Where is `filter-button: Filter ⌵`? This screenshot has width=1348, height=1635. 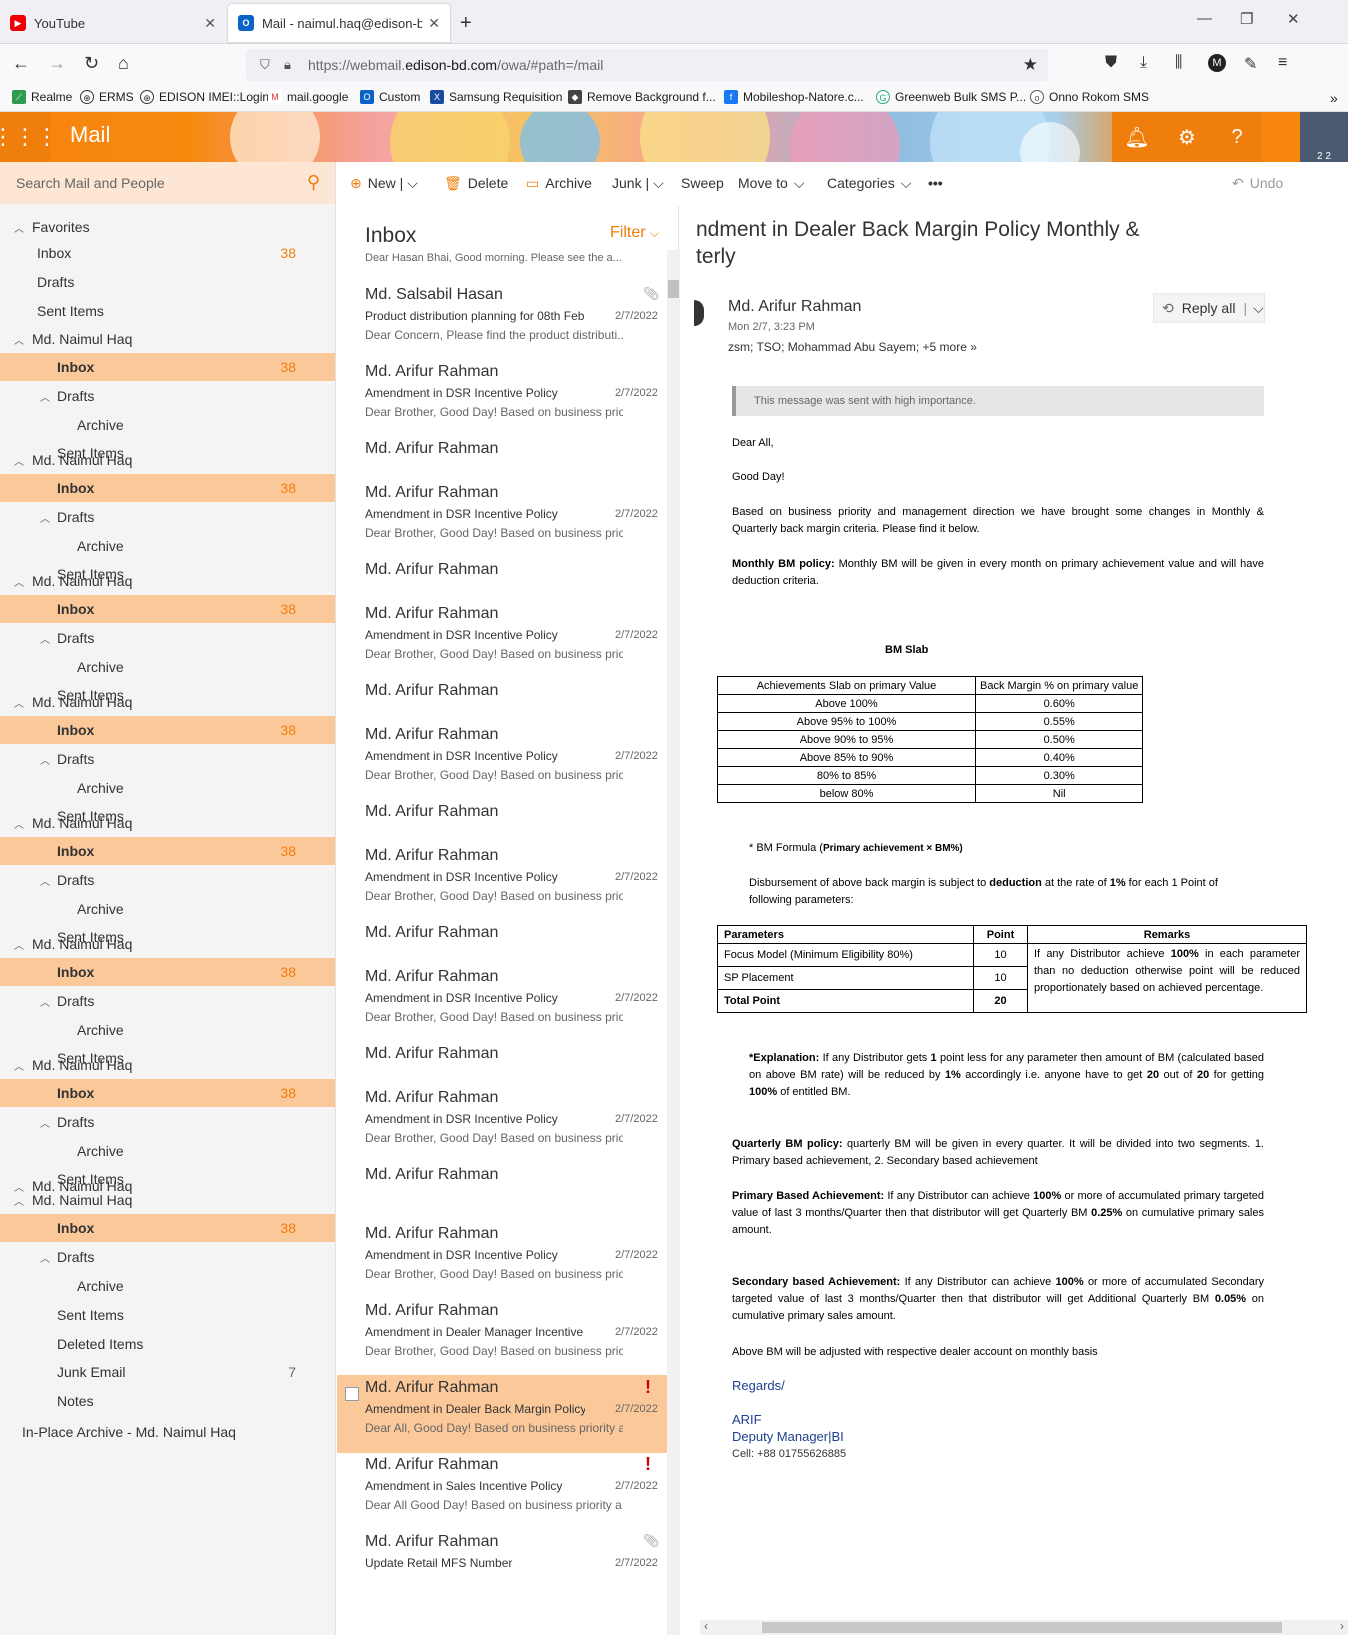 filter-button: Filter ⌵ is located at coordinates (634, 233).